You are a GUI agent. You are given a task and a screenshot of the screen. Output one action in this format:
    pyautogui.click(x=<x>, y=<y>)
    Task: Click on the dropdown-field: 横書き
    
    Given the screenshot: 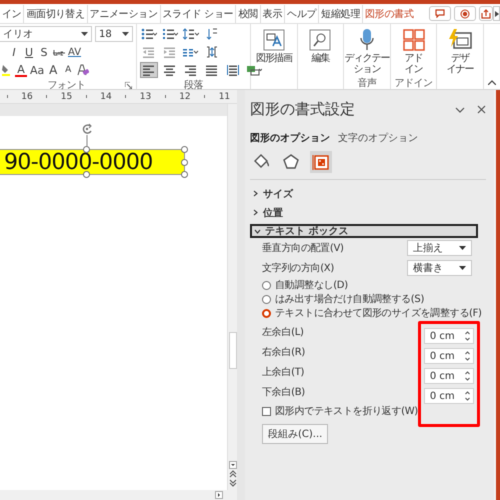 What is the action you would take?
    pyautogui.click(x=439, y=268)
    